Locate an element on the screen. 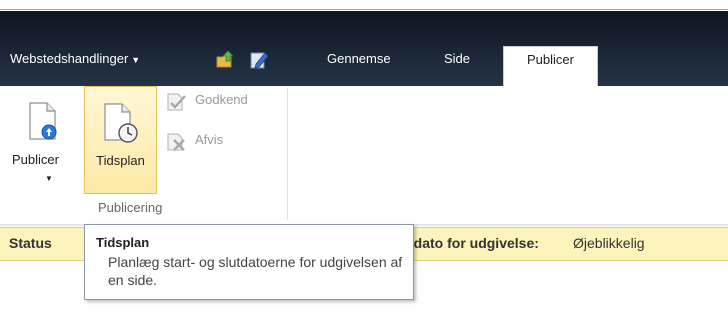 Image resolution: width=728 pixels, height=326 pixels. tidsplan-button: Tidsplan is located at coordinates (120, 140).